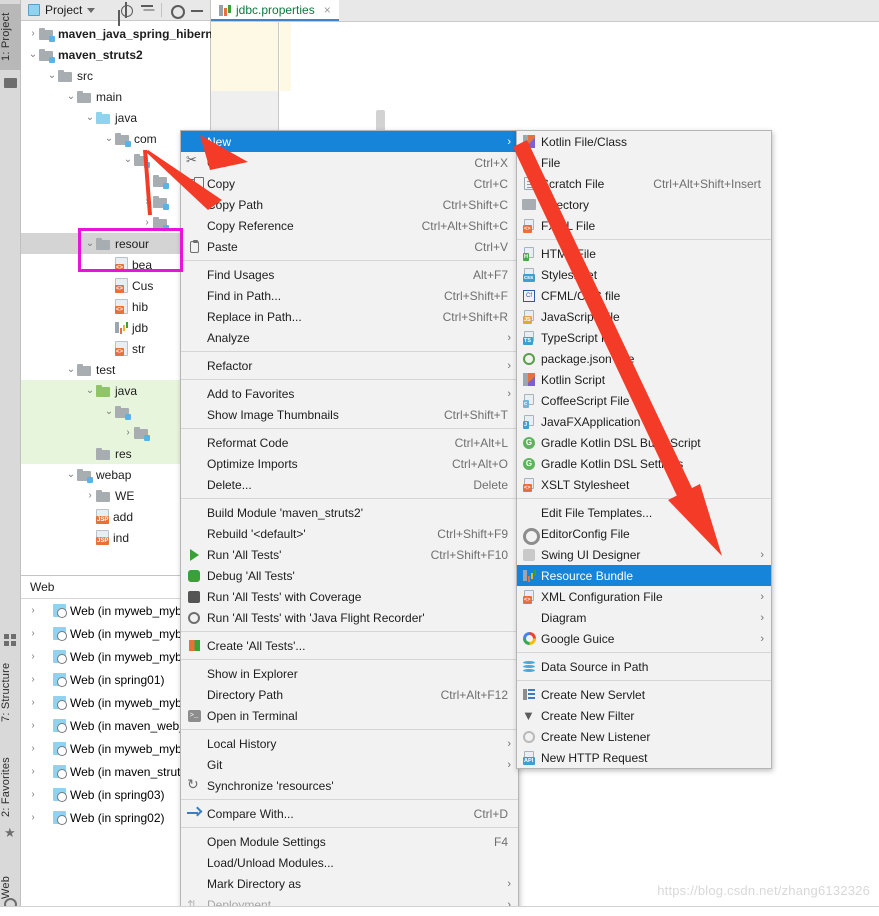  I want to click on menu-item: Copy Ctrl+C, so click(349, 183).